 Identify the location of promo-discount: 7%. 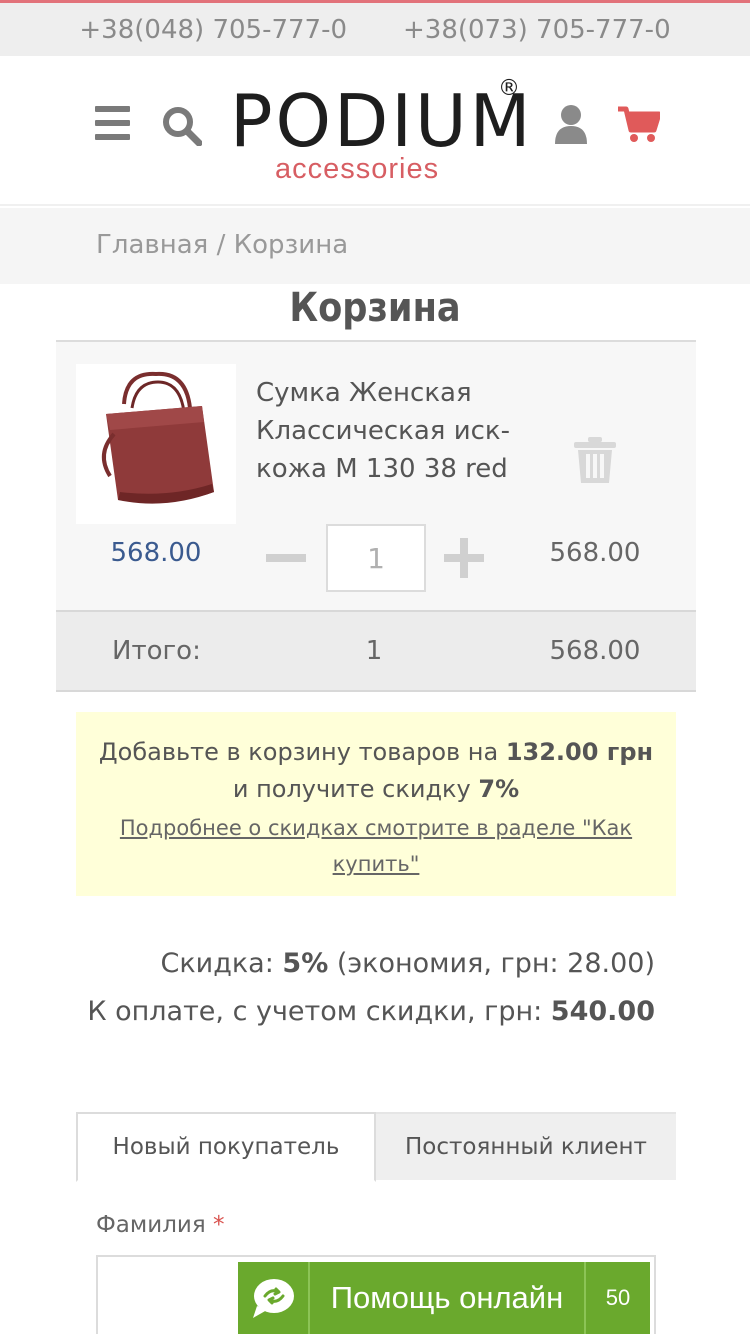
(499, 789).